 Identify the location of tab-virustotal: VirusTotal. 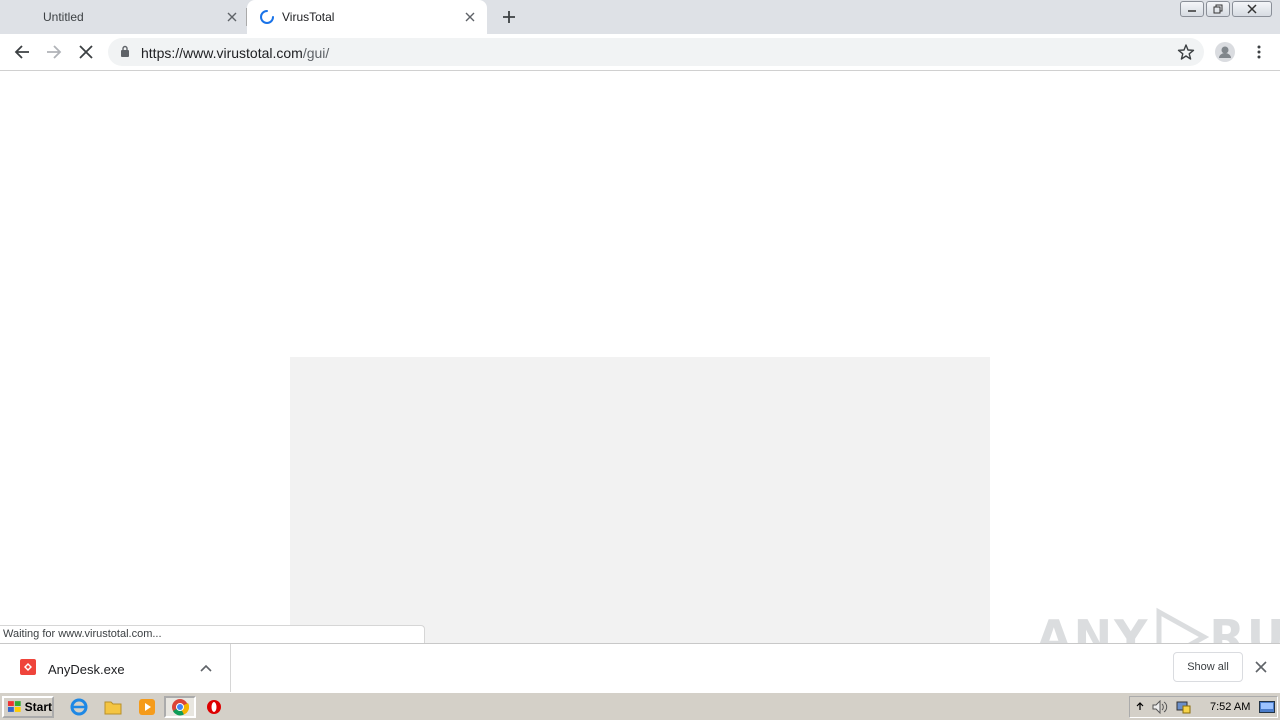
(367, 17).